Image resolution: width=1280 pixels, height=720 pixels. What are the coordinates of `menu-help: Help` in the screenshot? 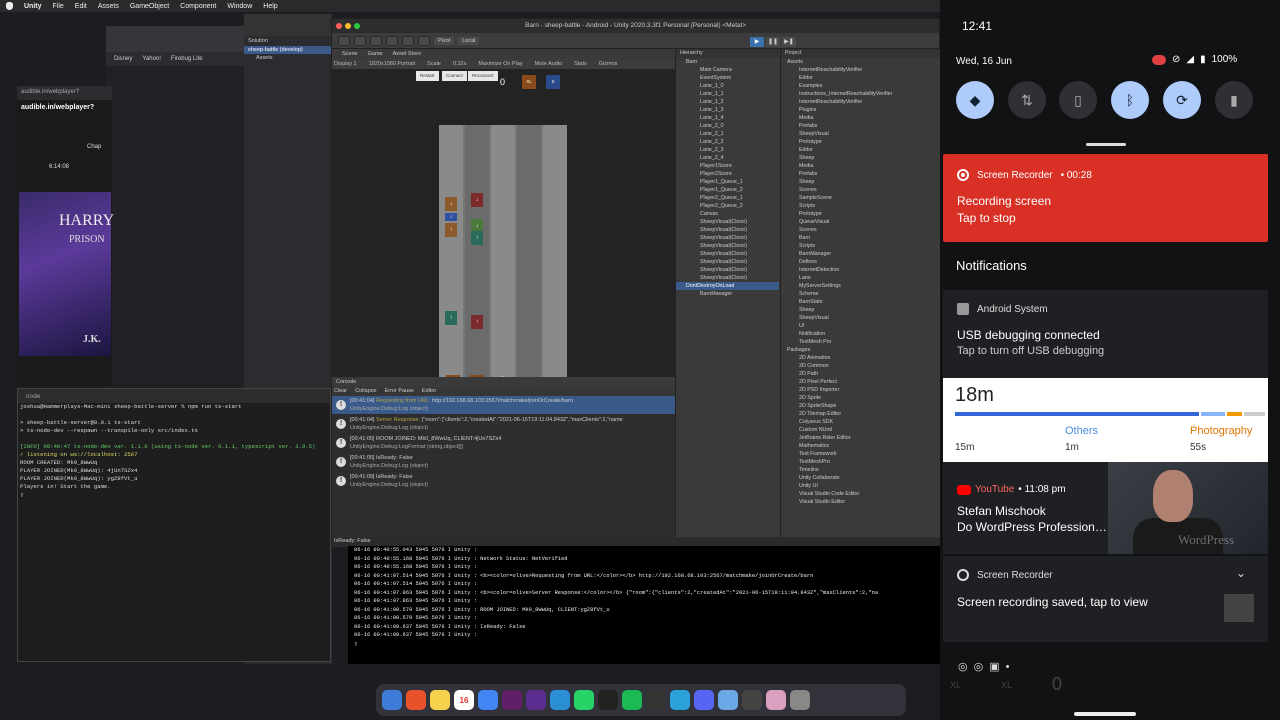 It's located at (270, 6).